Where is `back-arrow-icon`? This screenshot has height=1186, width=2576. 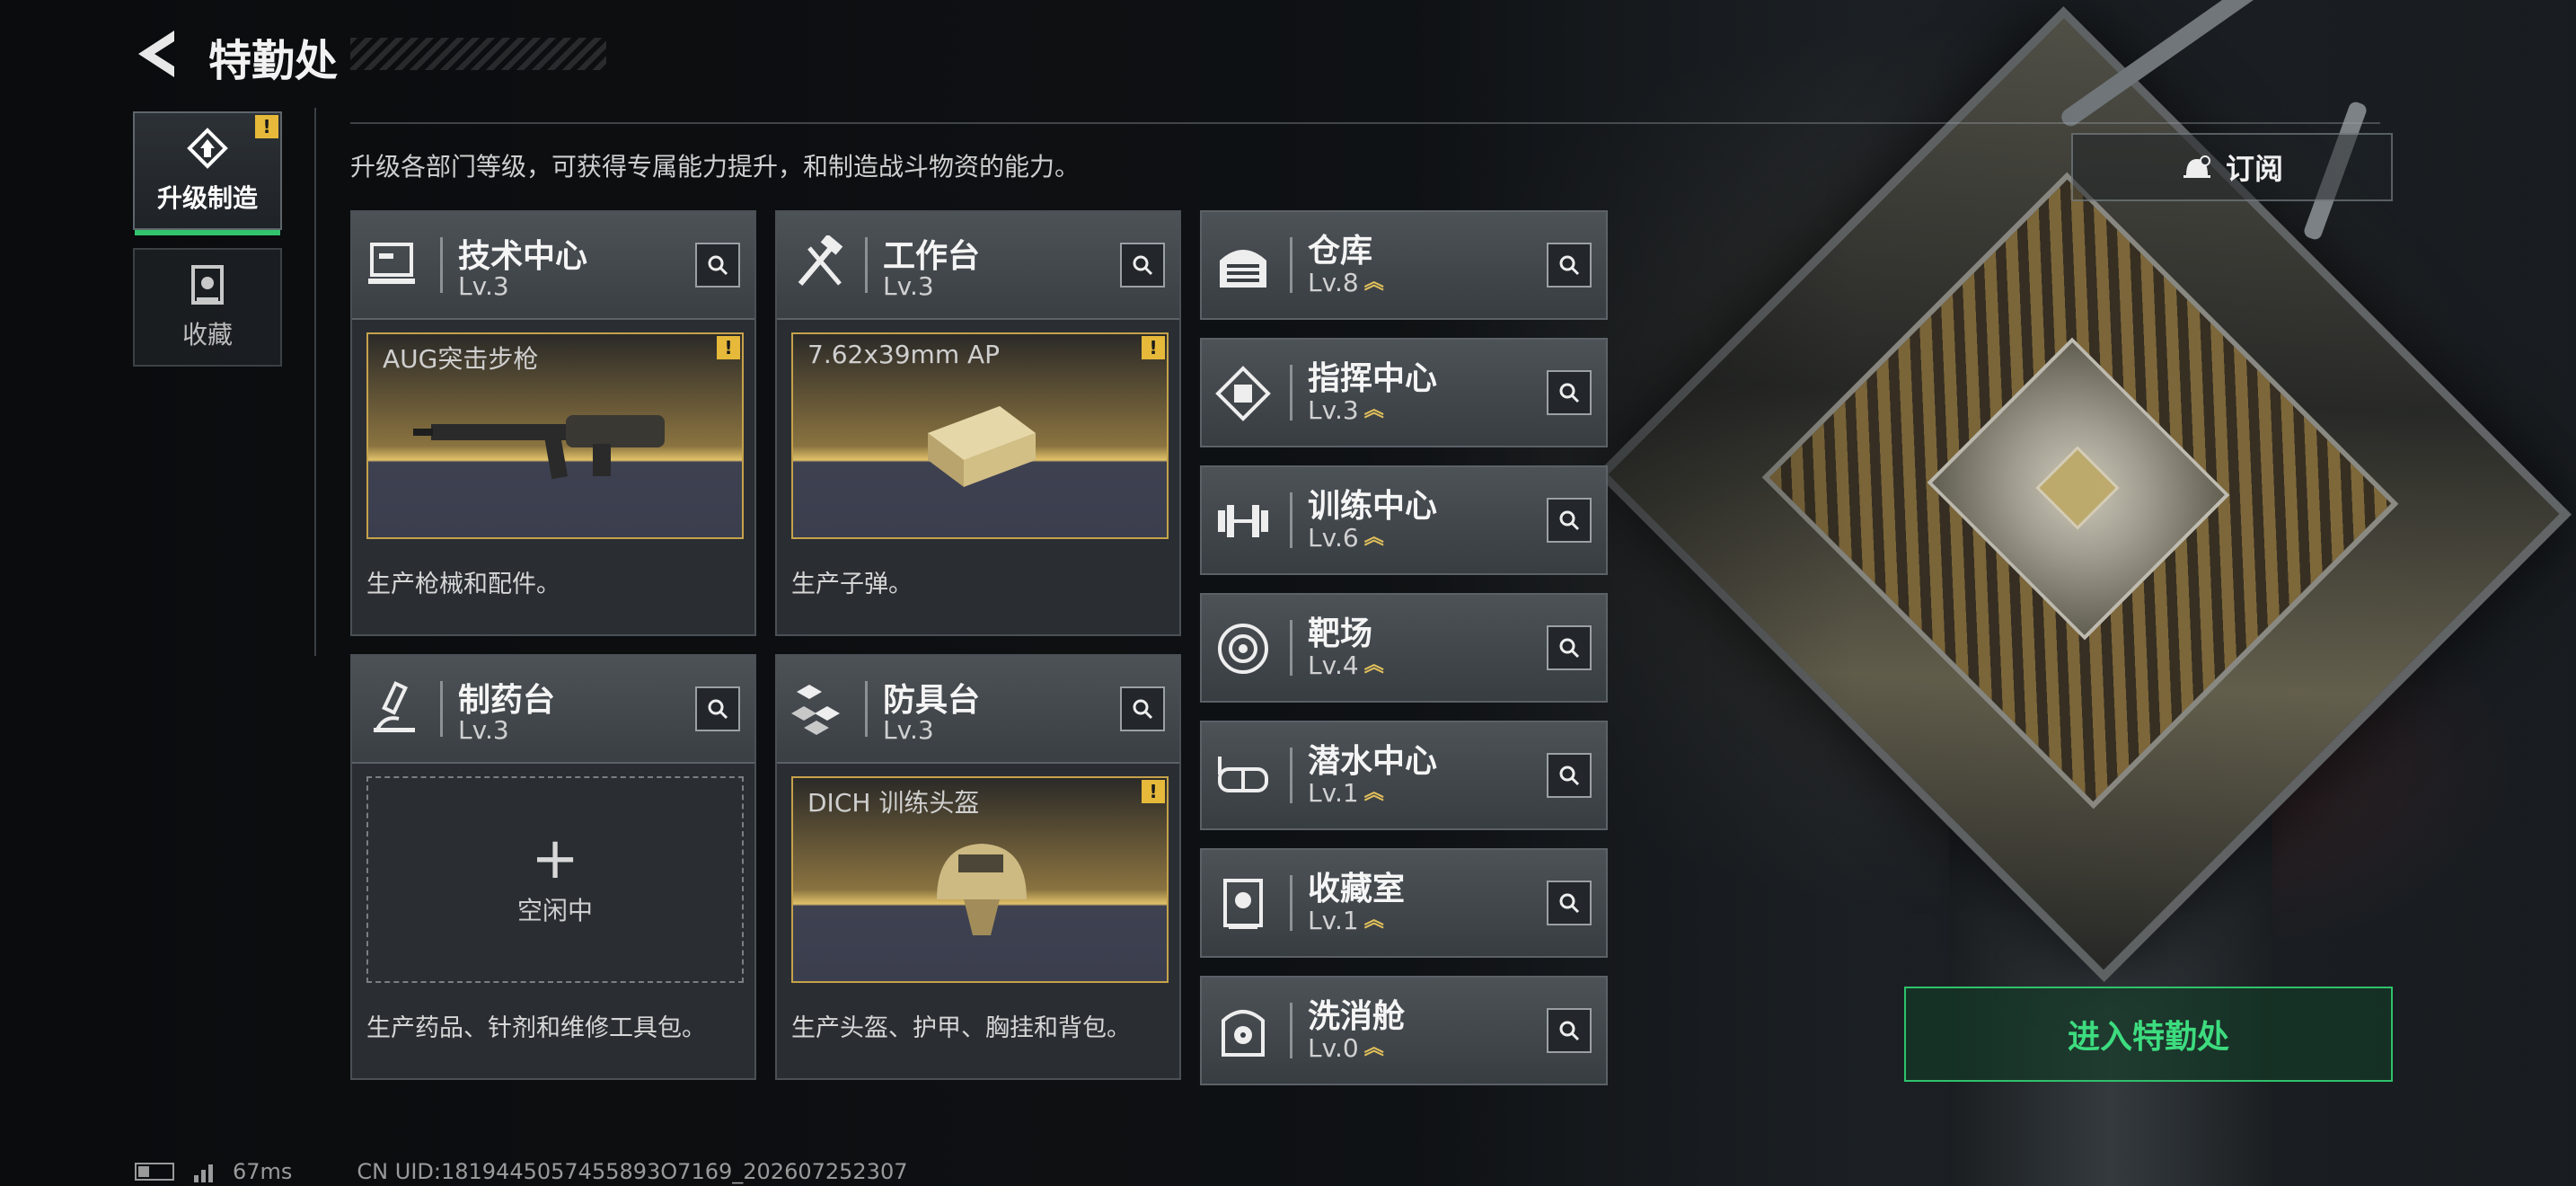 back-arrow-icon is located at coordinates (157, 54).